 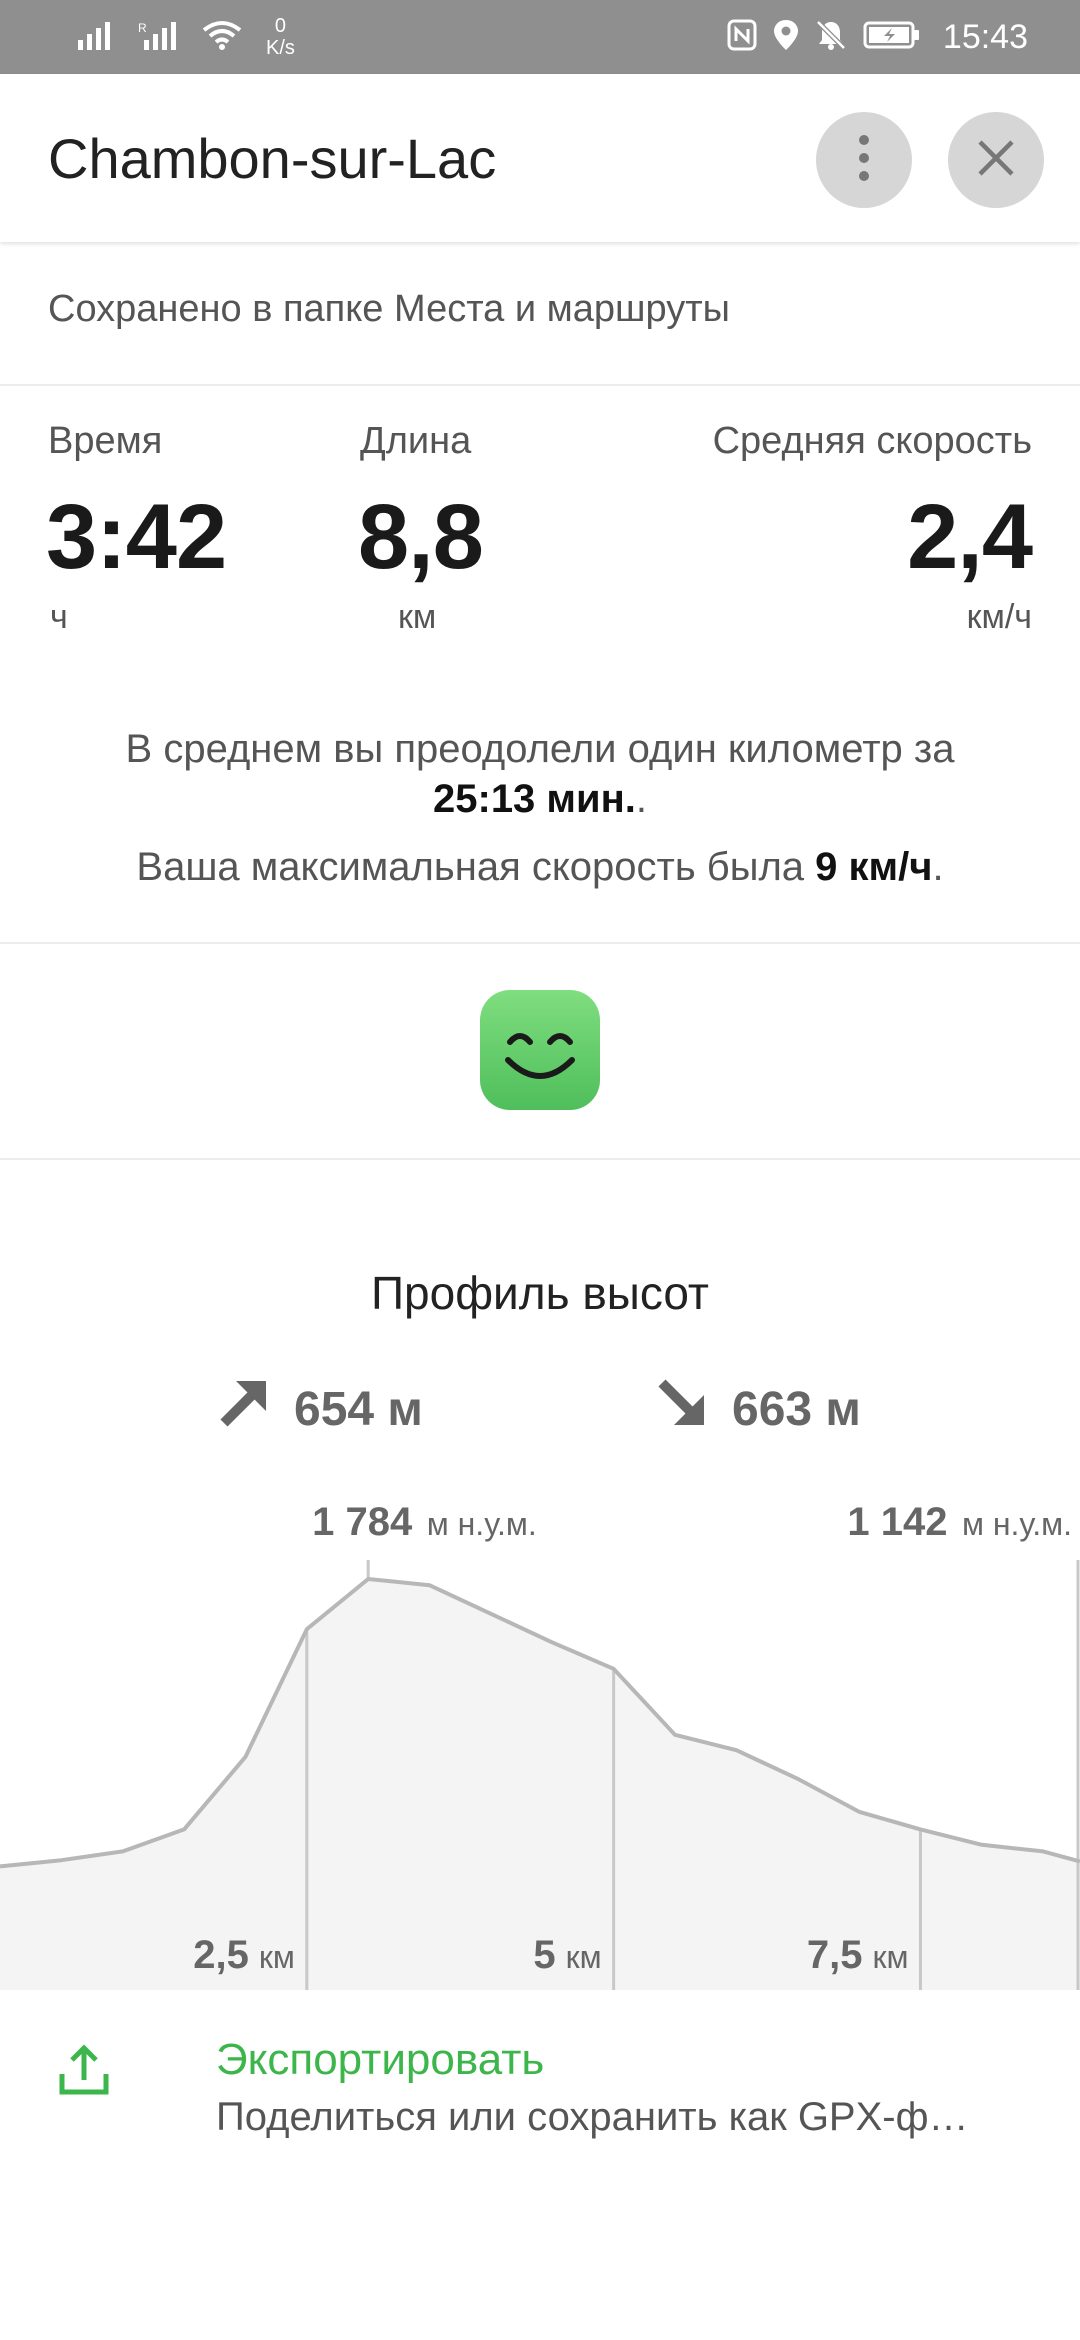 I want to click on elevation-title: Профиль высот, so click(x=539, y=1293).